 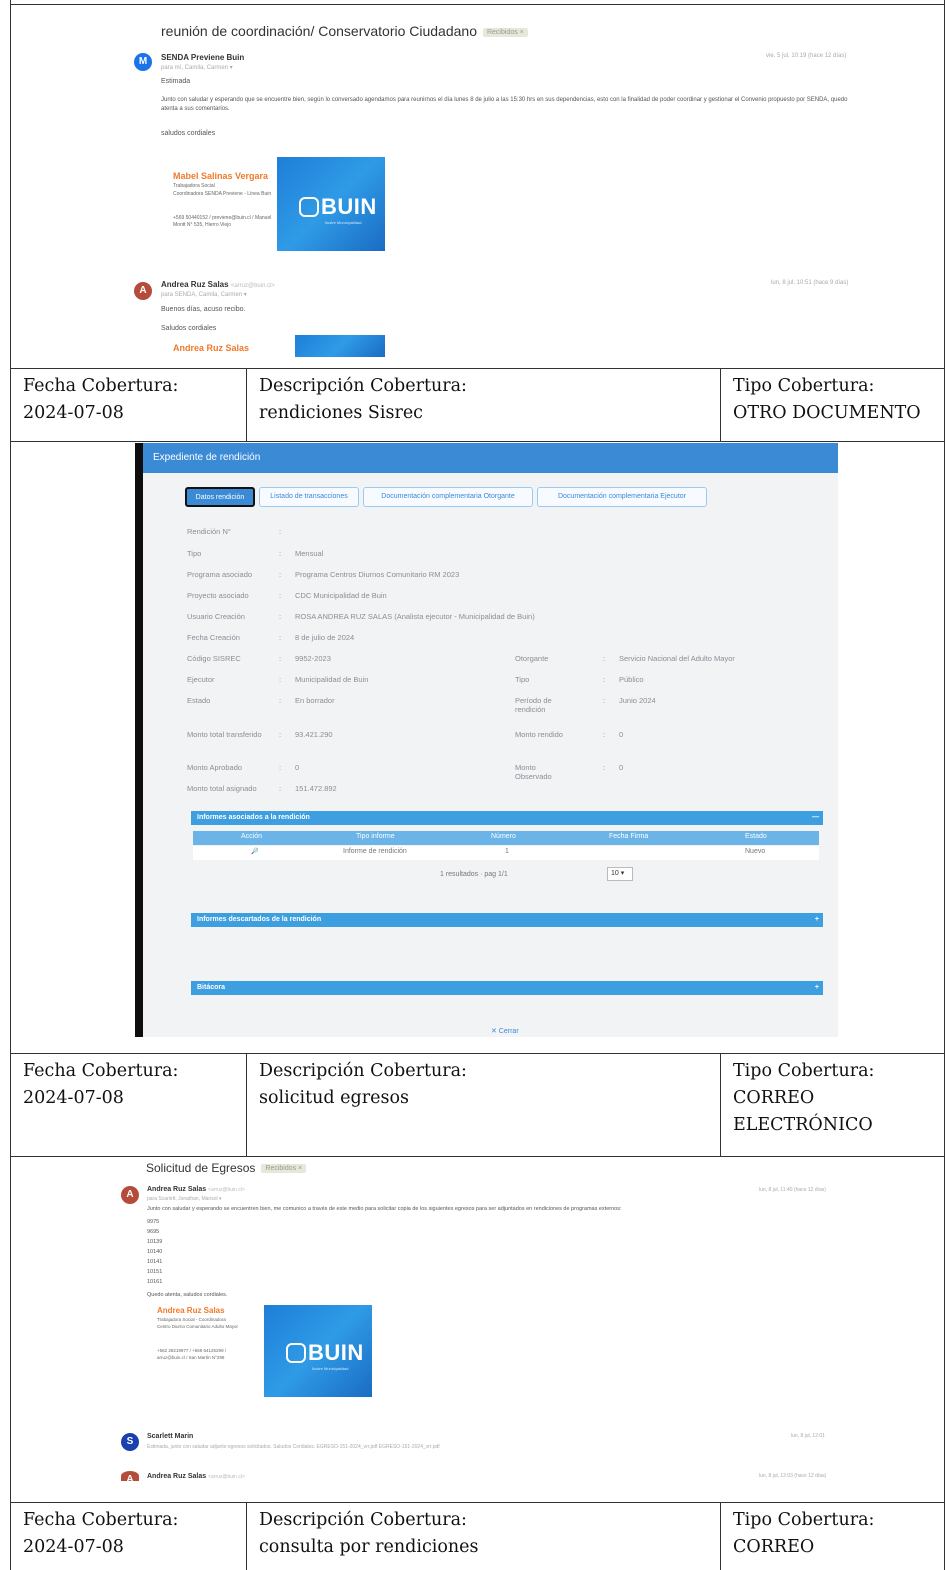 What do you see at coordinates (622, 497) in the screenshot?
I see `tab-doc-ejecutor: Documentación complementaria Ejecutor` at bounding box center [622, 497].